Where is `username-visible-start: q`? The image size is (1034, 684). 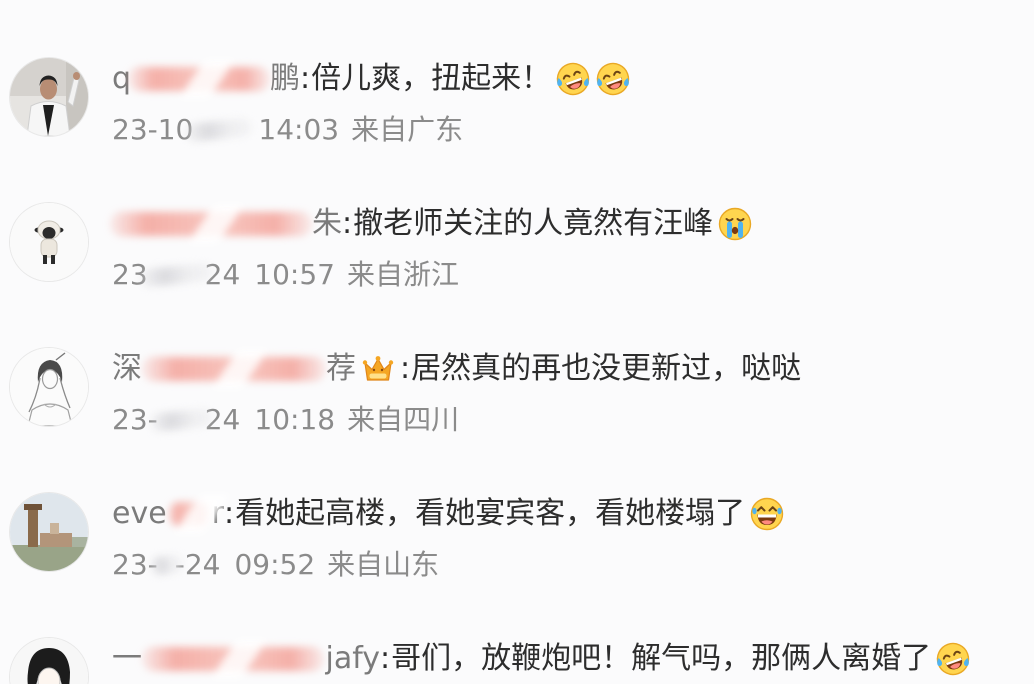 username-visible-start: q is located at coordinates (121, 79).